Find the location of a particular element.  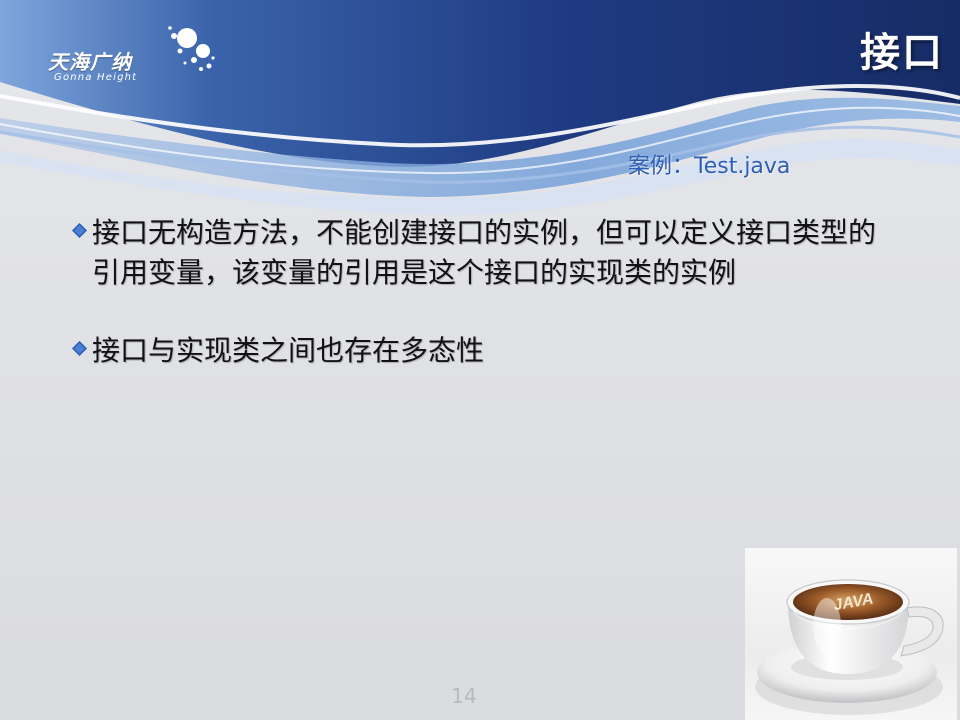

page-number: 14 is located at coordinates (464, 696).